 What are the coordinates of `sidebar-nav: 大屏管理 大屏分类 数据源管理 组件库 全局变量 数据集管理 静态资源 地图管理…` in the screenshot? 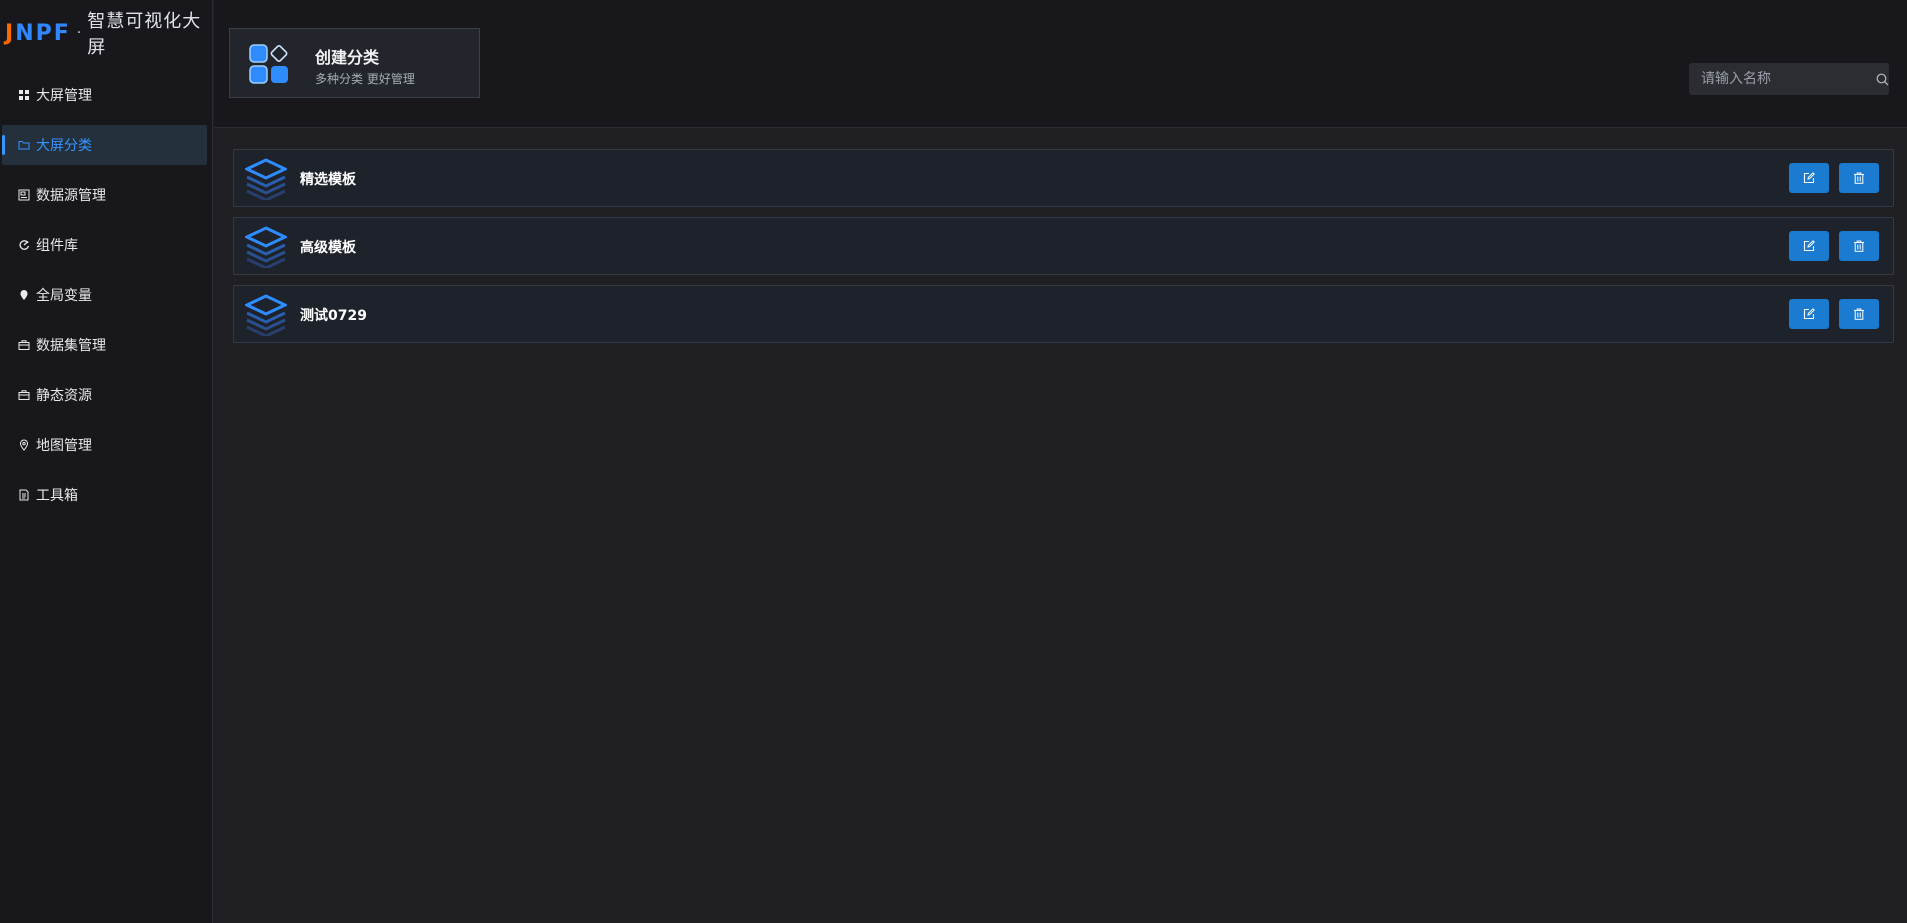 It's located at (104, 300).